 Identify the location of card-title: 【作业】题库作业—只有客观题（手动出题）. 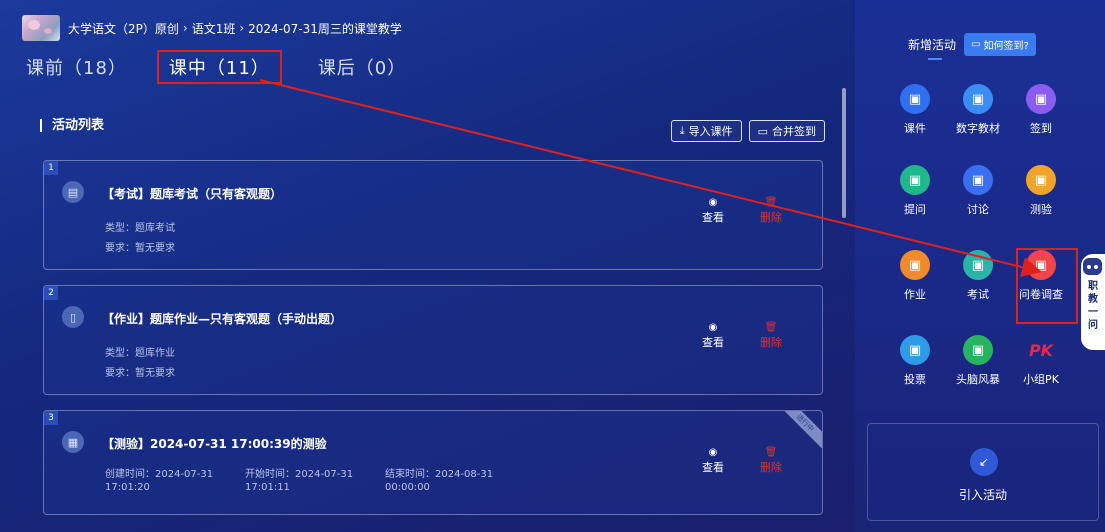
(222, 319).